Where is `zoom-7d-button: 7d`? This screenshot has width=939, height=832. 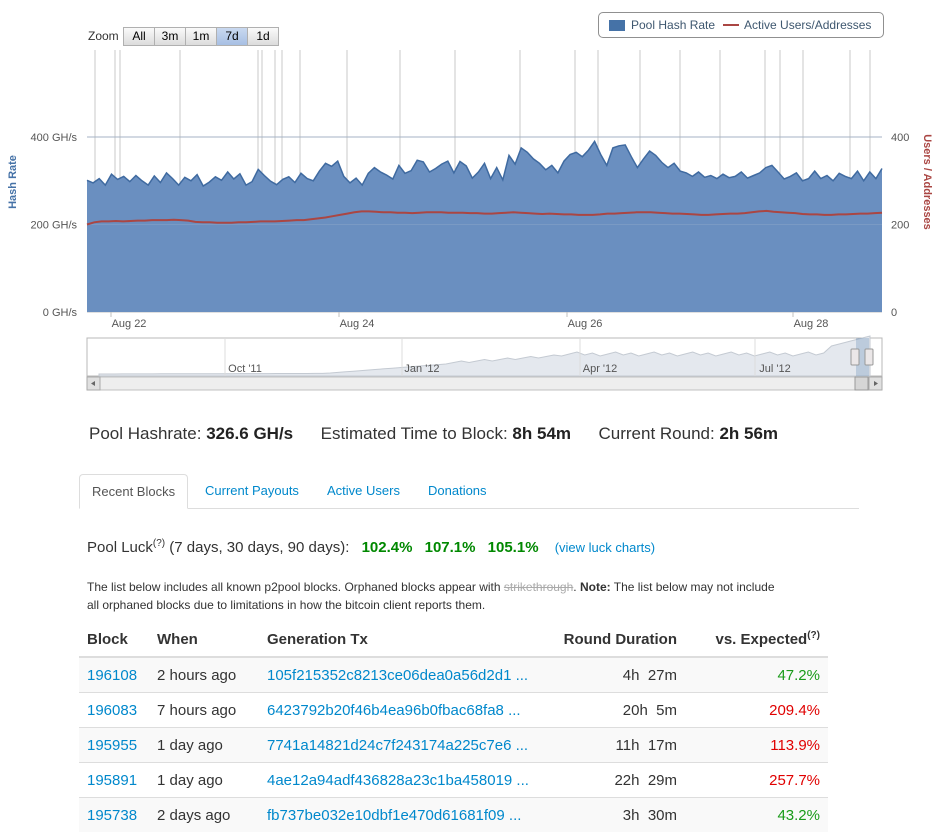
zoom-7d-button: 7d is located at coordinates (232, 36).